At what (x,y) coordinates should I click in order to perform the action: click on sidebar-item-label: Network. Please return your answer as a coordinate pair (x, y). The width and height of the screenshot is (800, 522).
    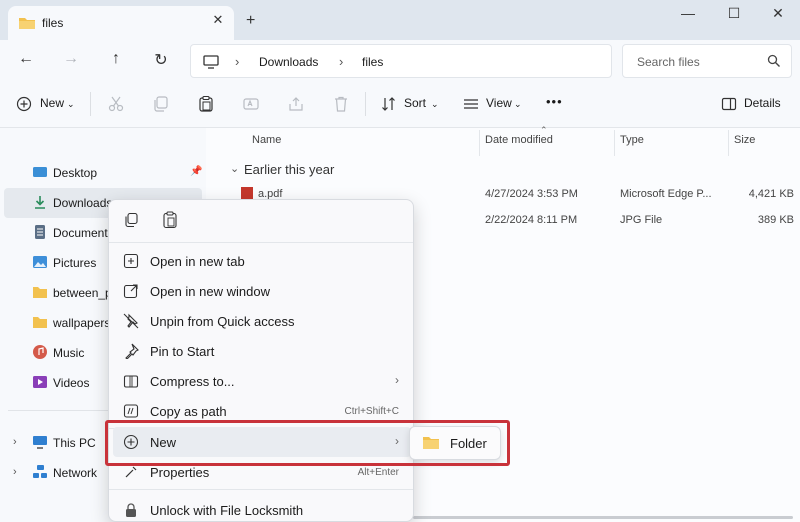
    Looking at the image, I should click on (75, 473).